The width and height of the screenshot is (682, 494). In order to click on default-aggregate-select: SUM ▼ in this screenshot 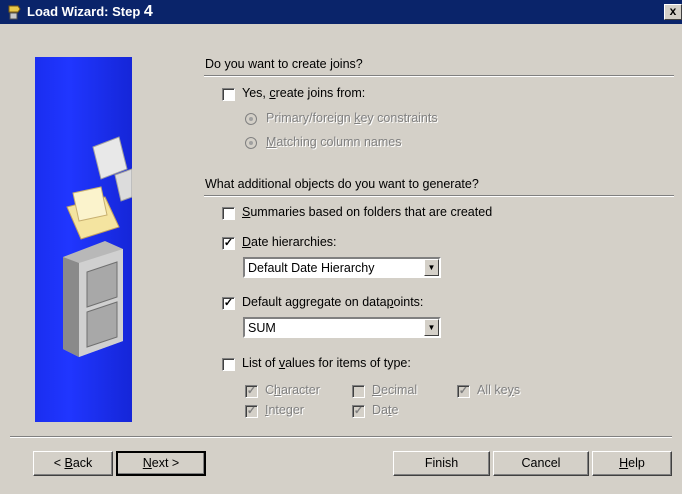, I will do `click(342, 327)`.